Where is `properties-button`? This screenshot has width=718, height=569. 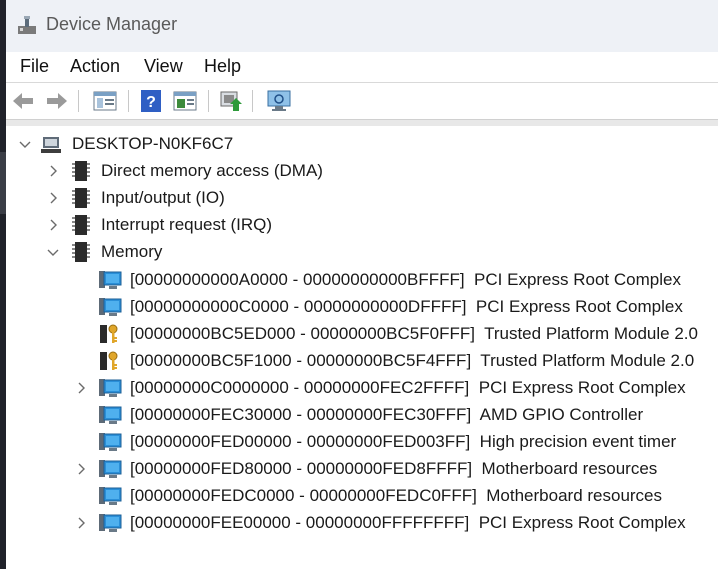 properties-button is located at coordinates (185, 101).